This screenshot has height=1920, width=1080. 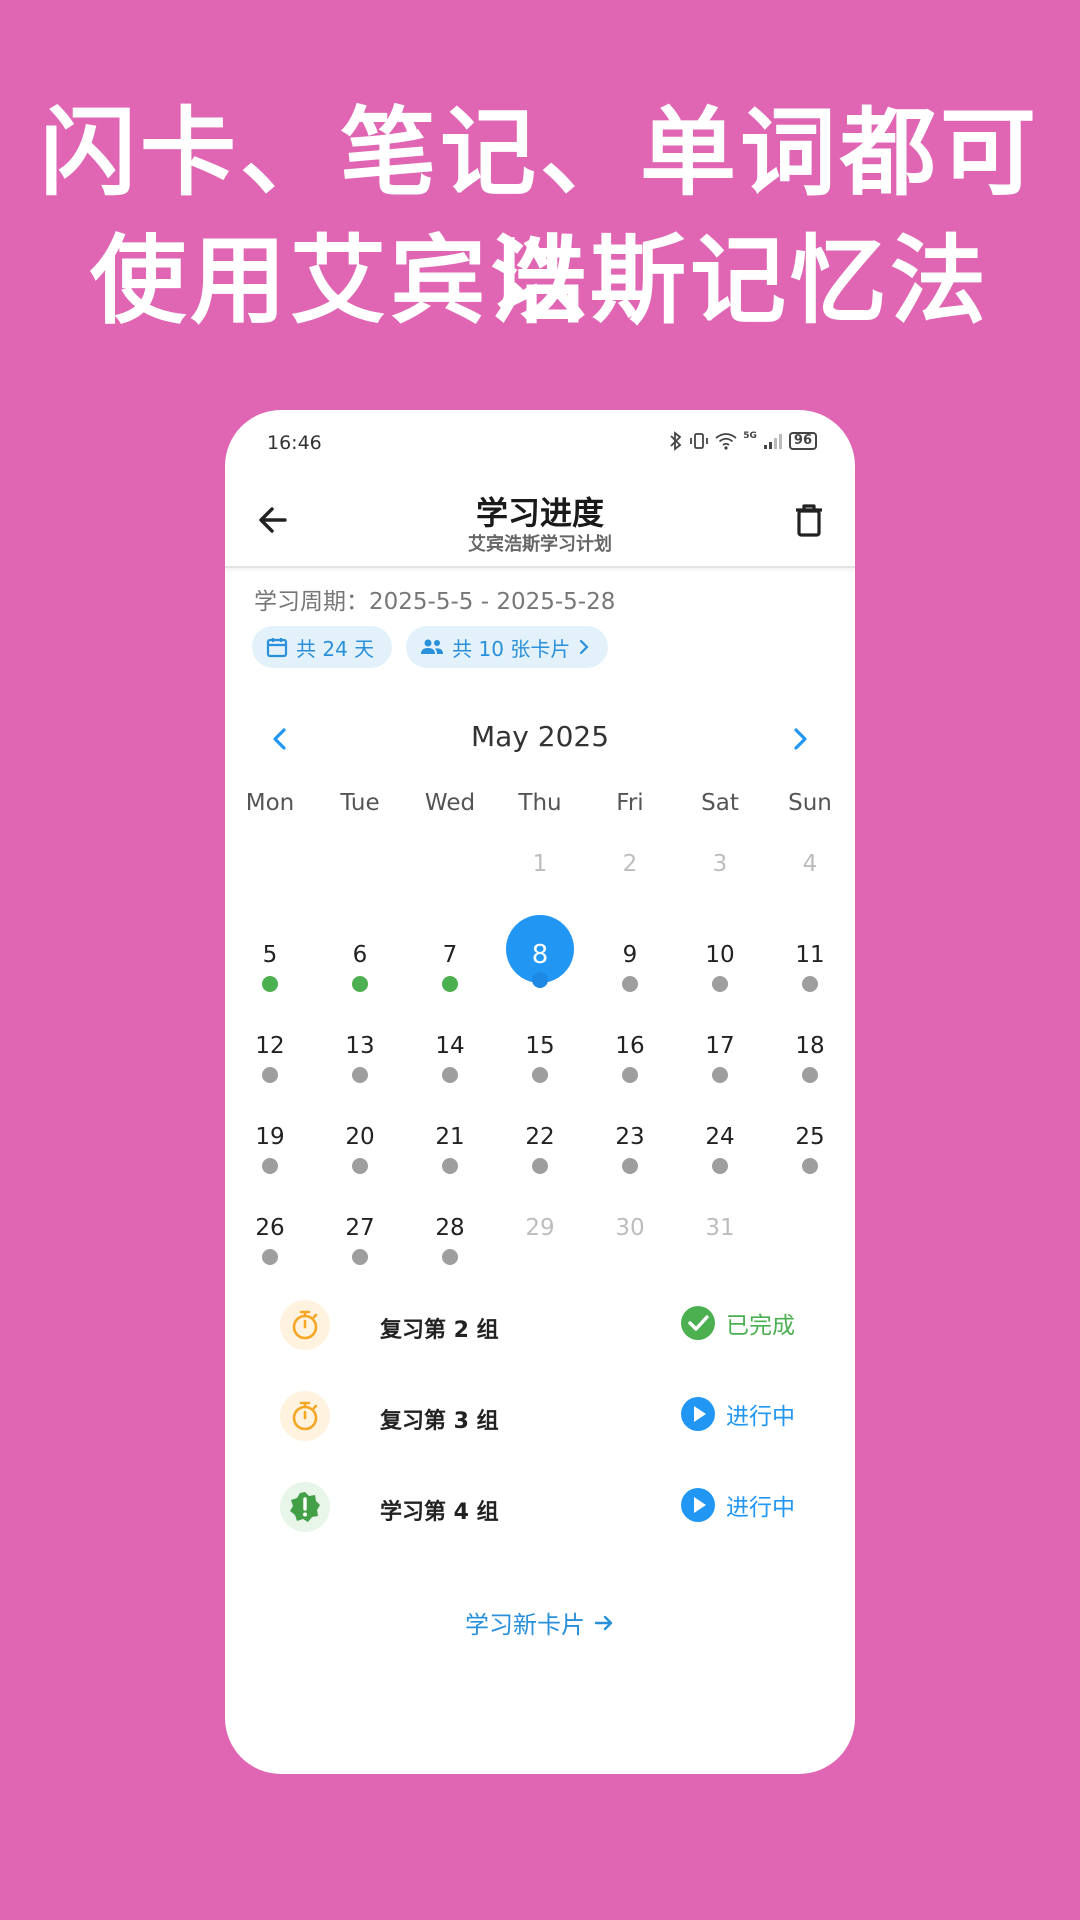 What do you see at coordinates (270, 1046) in the screenshot?
I see `calendar-day-number: 12` at bounding box center [270, 1046].